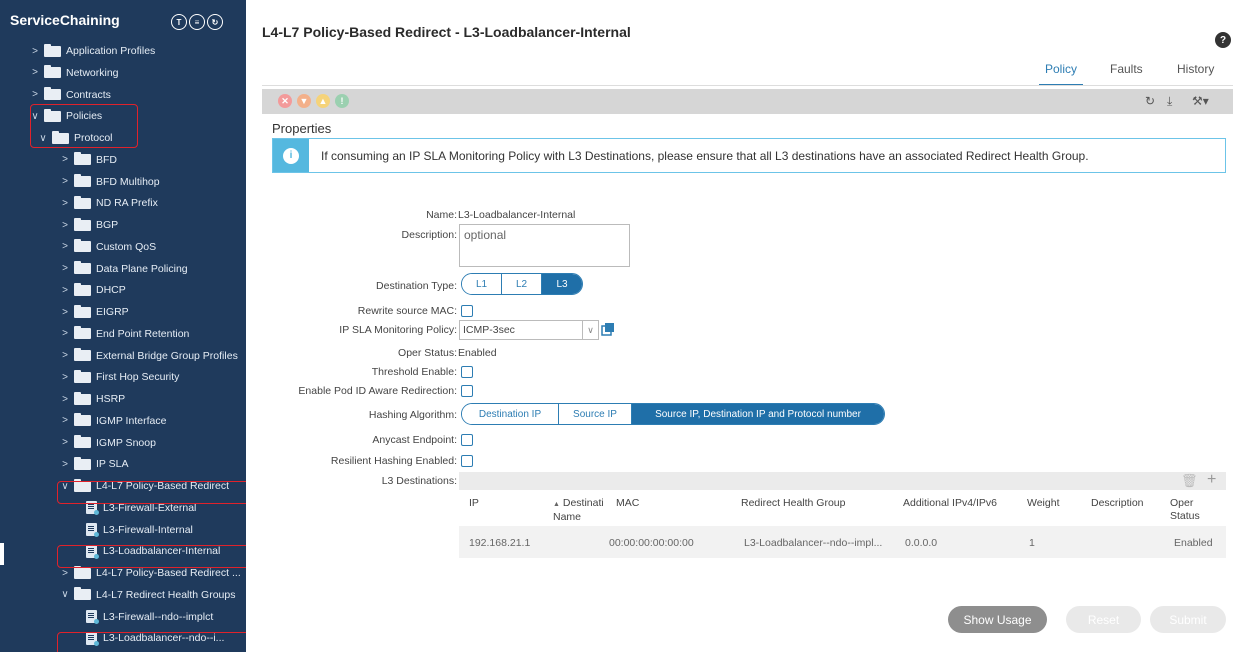  I want to click on col-oper-status: Oper Status, so click(1185, 510).